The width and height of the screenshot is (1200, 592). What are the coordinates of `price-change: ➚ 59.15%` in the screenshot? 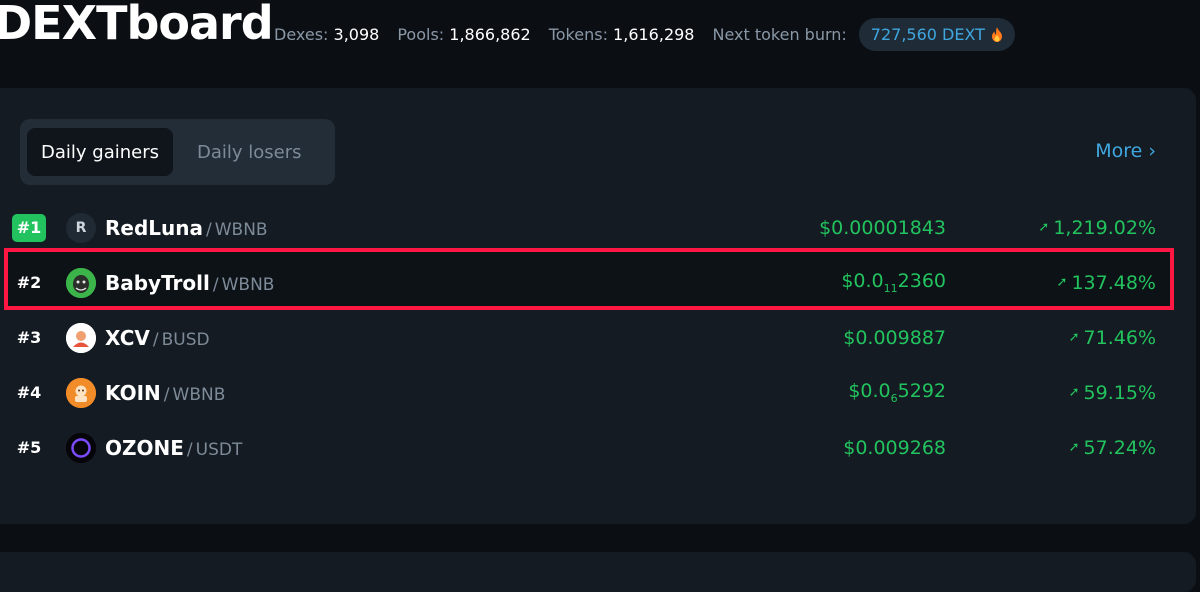 It's located at (1112, 393).